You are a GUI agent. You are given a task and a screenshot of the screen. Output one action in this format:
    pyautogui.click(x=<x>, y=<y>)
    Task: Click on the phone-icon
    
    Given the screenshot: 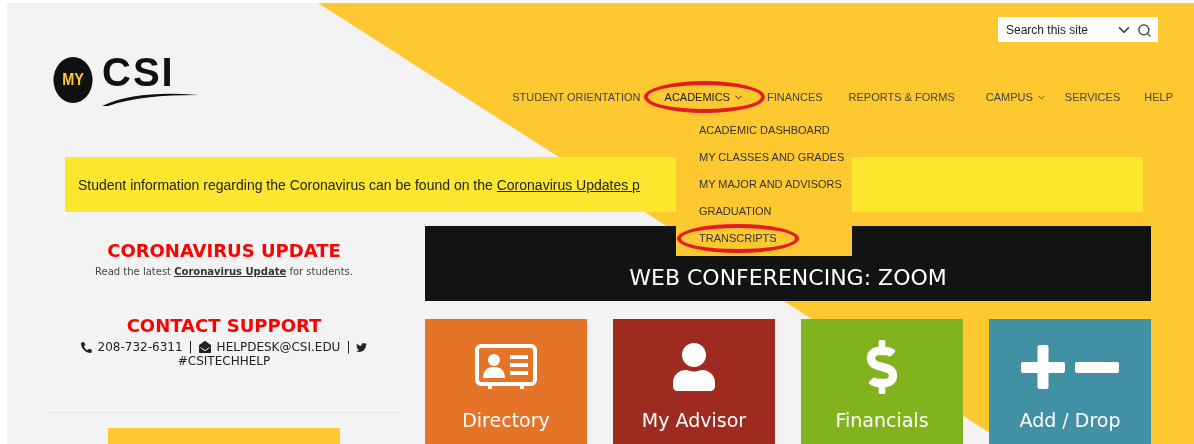 What is the action you would take?
    pyautogui.click(x=86, y=347)
    